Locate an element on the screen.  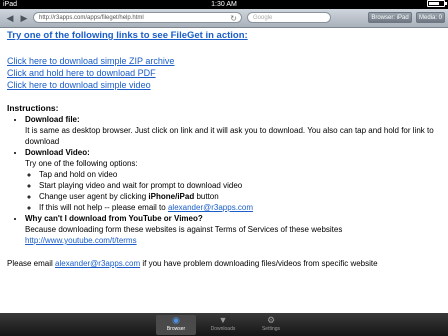
footer-prefix: Please email is located at coordinates (30, 263).